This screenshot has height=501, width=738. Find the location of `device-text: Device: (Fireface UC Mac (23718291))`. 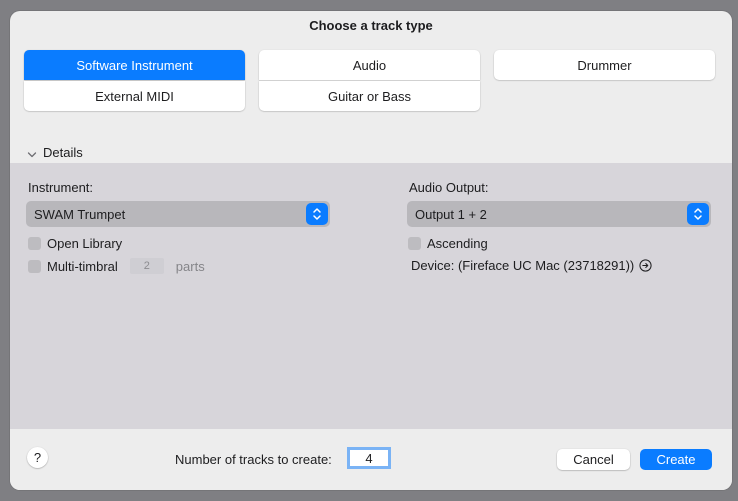

device-text: Device: (Fireface UC Mac (23718291)) is located at coordinates (523, 265).